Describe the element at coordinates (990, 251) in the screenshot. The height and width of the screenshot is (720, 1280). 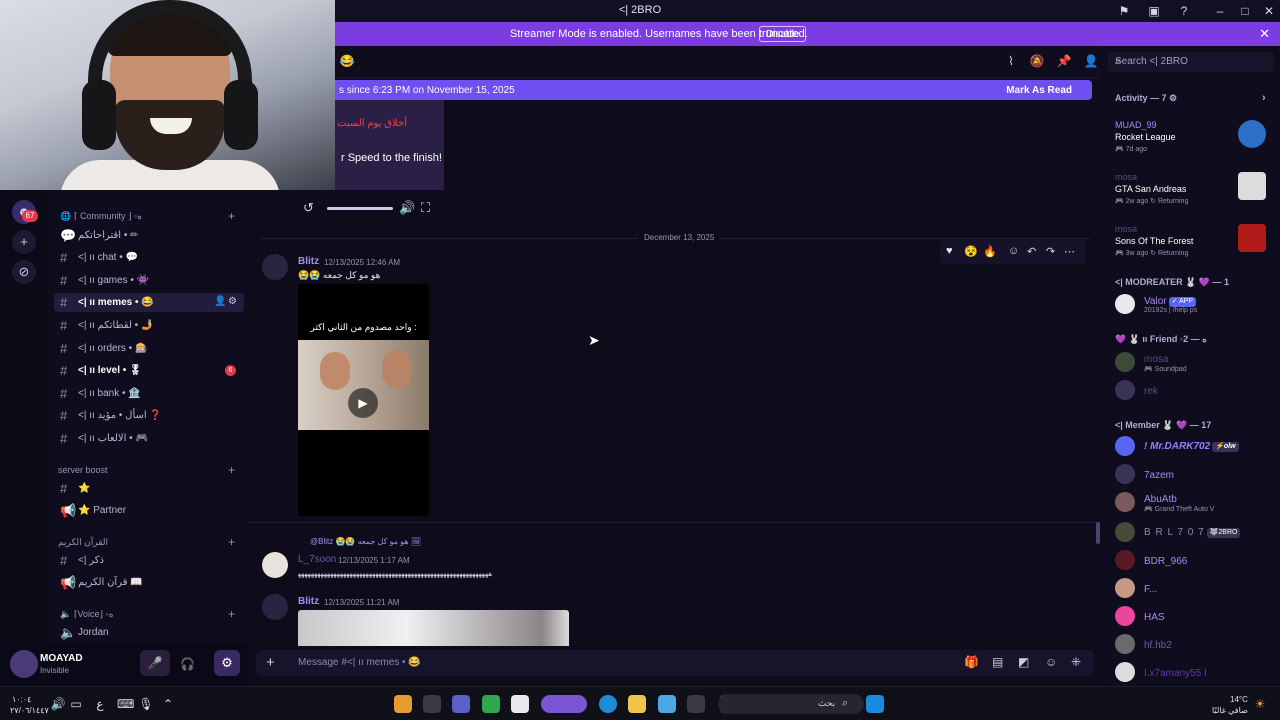
I see `fire-reaction-icon: 🔥` at that location.